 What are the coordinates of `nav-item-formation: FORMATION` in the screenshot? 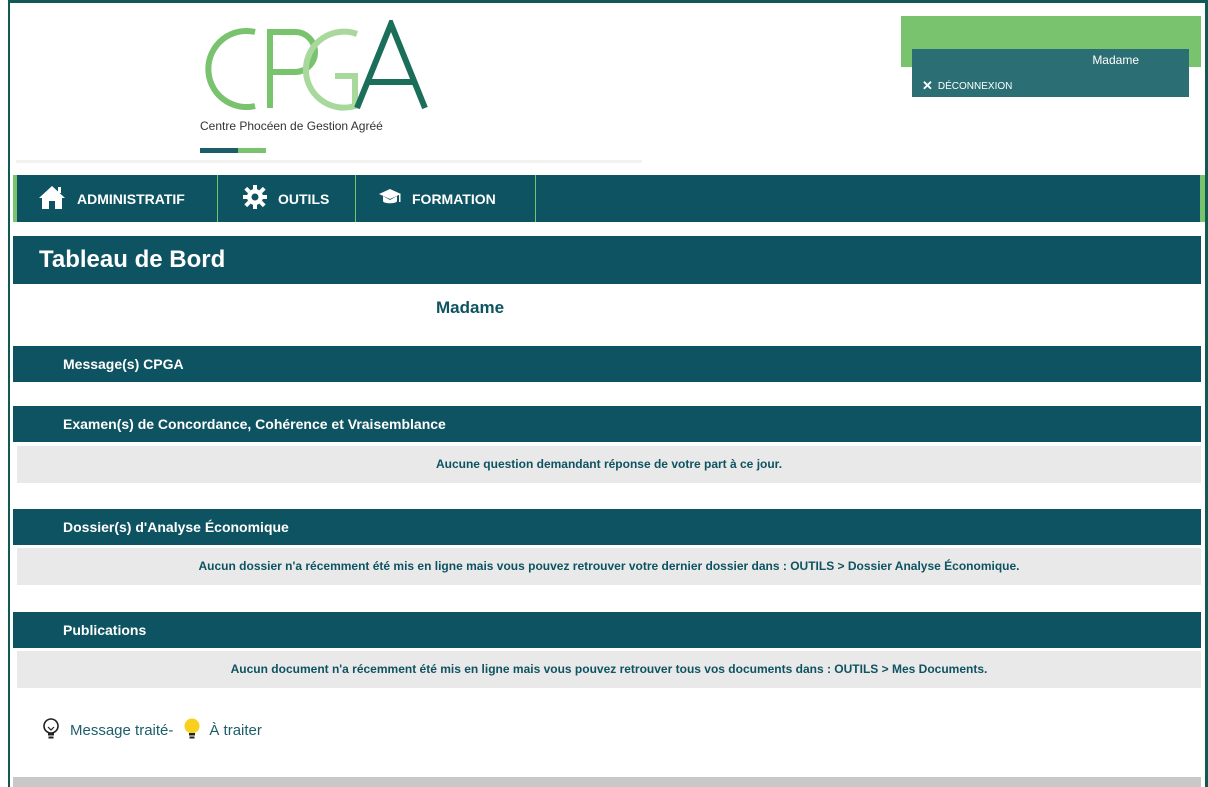 It's located at (446, 198).